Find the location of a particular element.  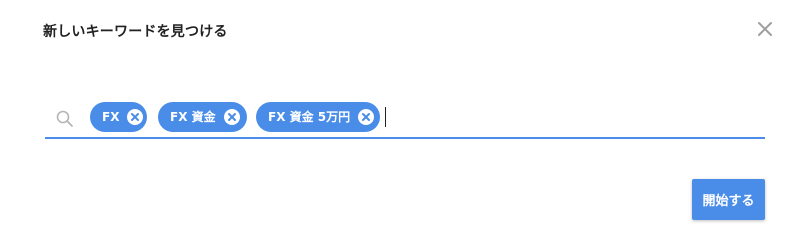

keyword-chip-label: FX 資金 5万円 is located at coordinates (309, 117).